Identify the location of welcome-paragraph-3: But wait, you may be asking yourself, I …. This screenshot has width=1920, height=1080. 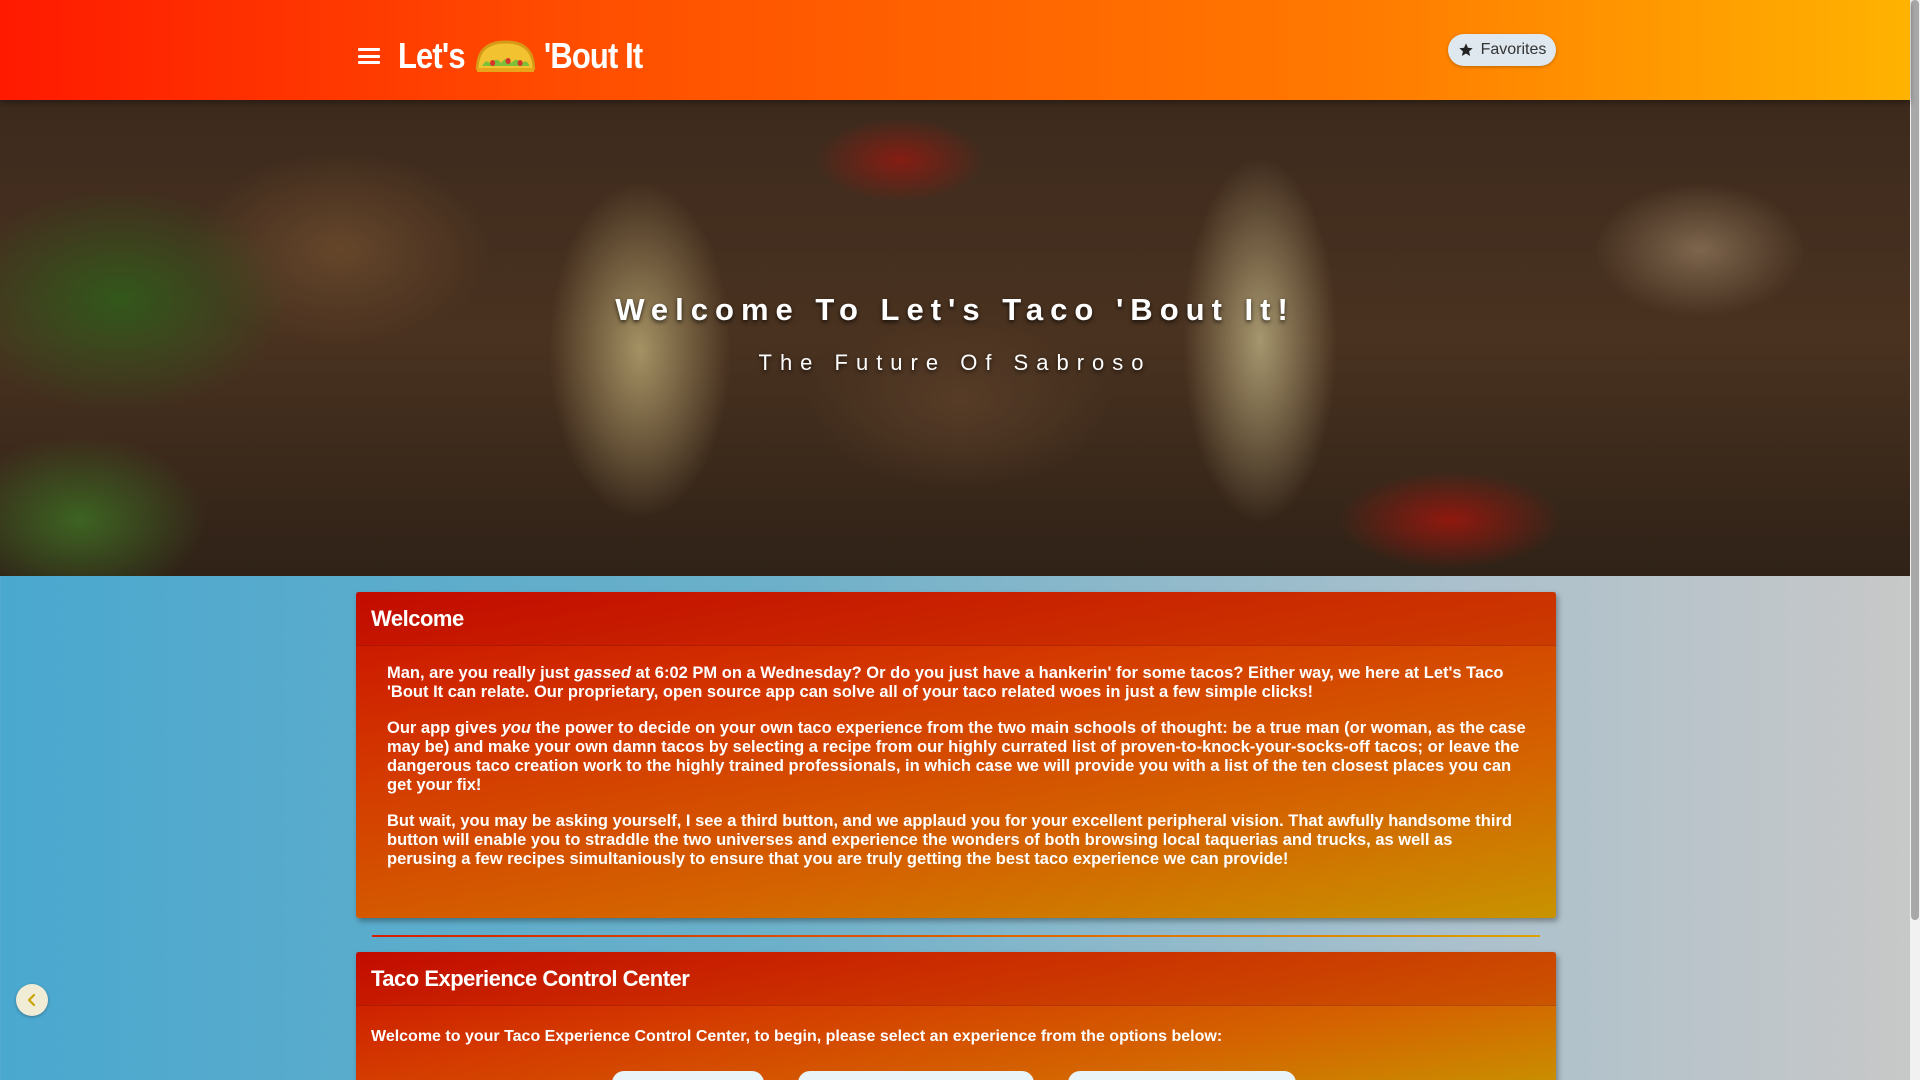
(949, 840).